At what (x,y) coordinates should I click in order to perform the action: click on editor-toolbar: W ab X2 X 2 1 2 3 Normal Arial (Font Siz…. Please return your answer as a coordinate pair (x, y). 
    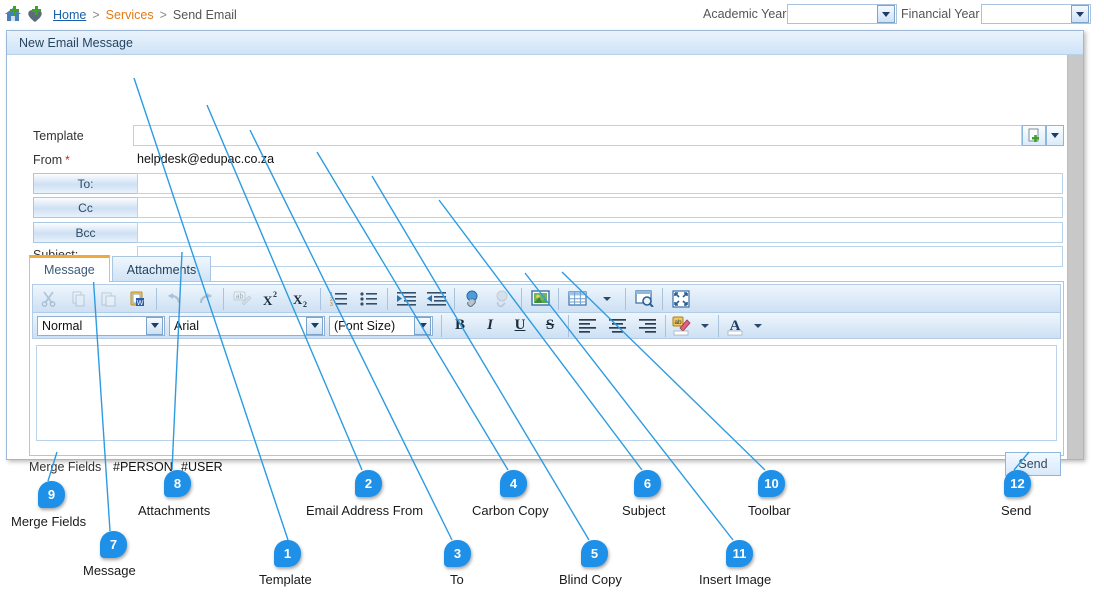
    Looking at the image, I should click on (546, 311).